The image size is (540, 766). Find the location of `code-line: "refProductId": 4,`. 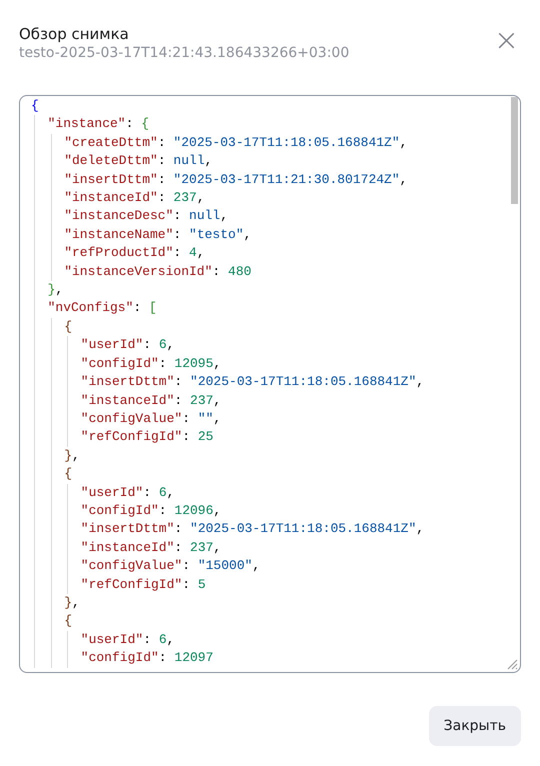

code-line: "refProductId": 4, is located at coordinates (134, 253).